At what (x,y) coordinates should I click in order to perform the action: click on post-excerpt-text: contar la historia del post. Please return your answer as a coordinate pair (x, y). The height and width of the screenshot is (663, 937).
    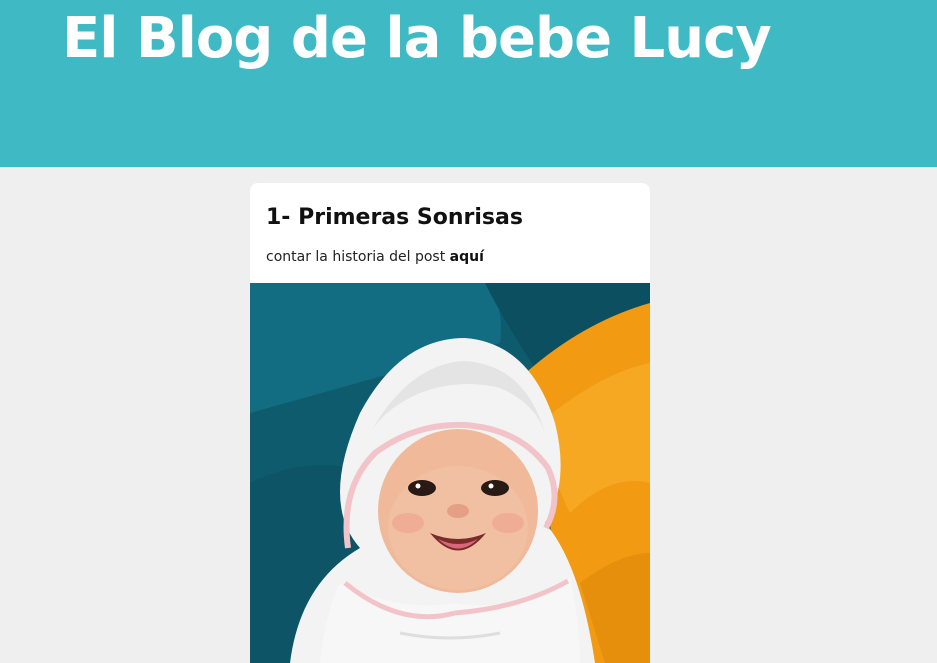
    Looking at the image, I should click on (358, 257).